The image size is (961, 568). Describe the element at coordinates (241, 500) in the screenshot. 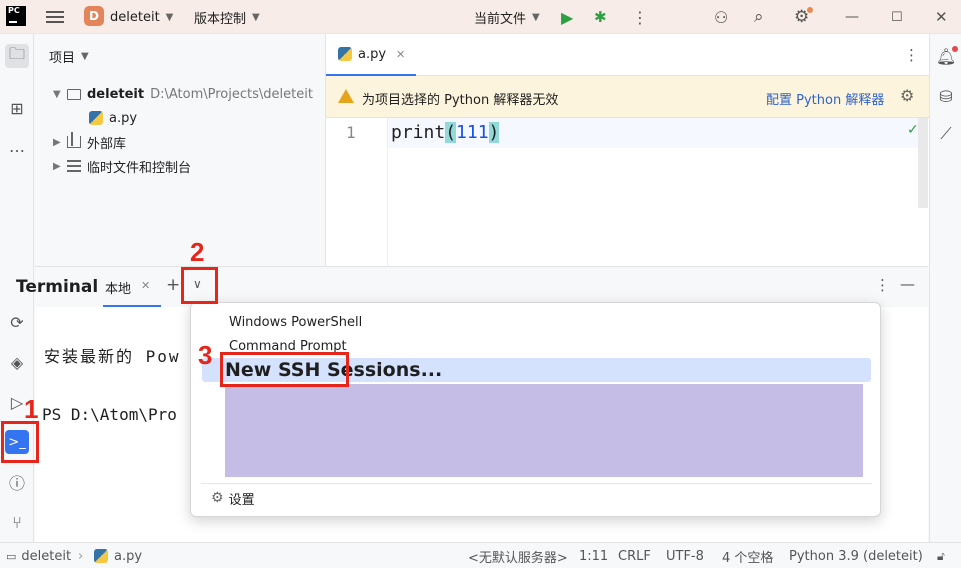

I see `menu-item-label: 设置` at that location.